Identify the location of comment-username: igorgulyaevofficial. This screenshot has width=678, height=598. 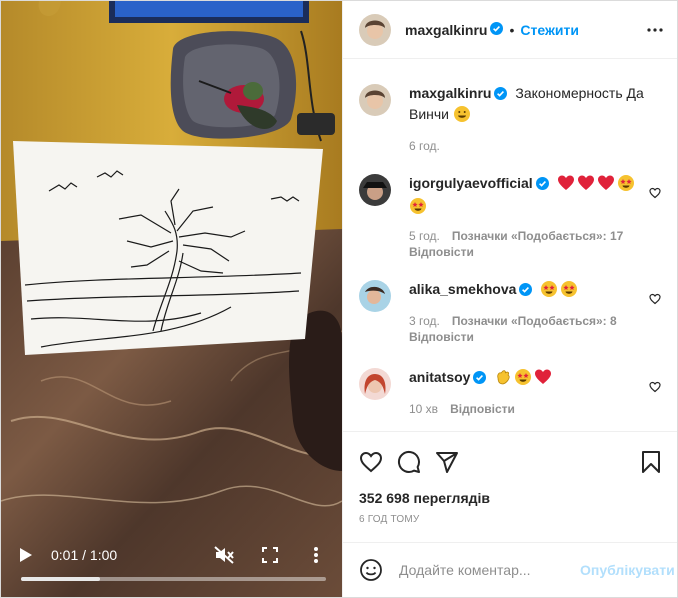
(471, 183).